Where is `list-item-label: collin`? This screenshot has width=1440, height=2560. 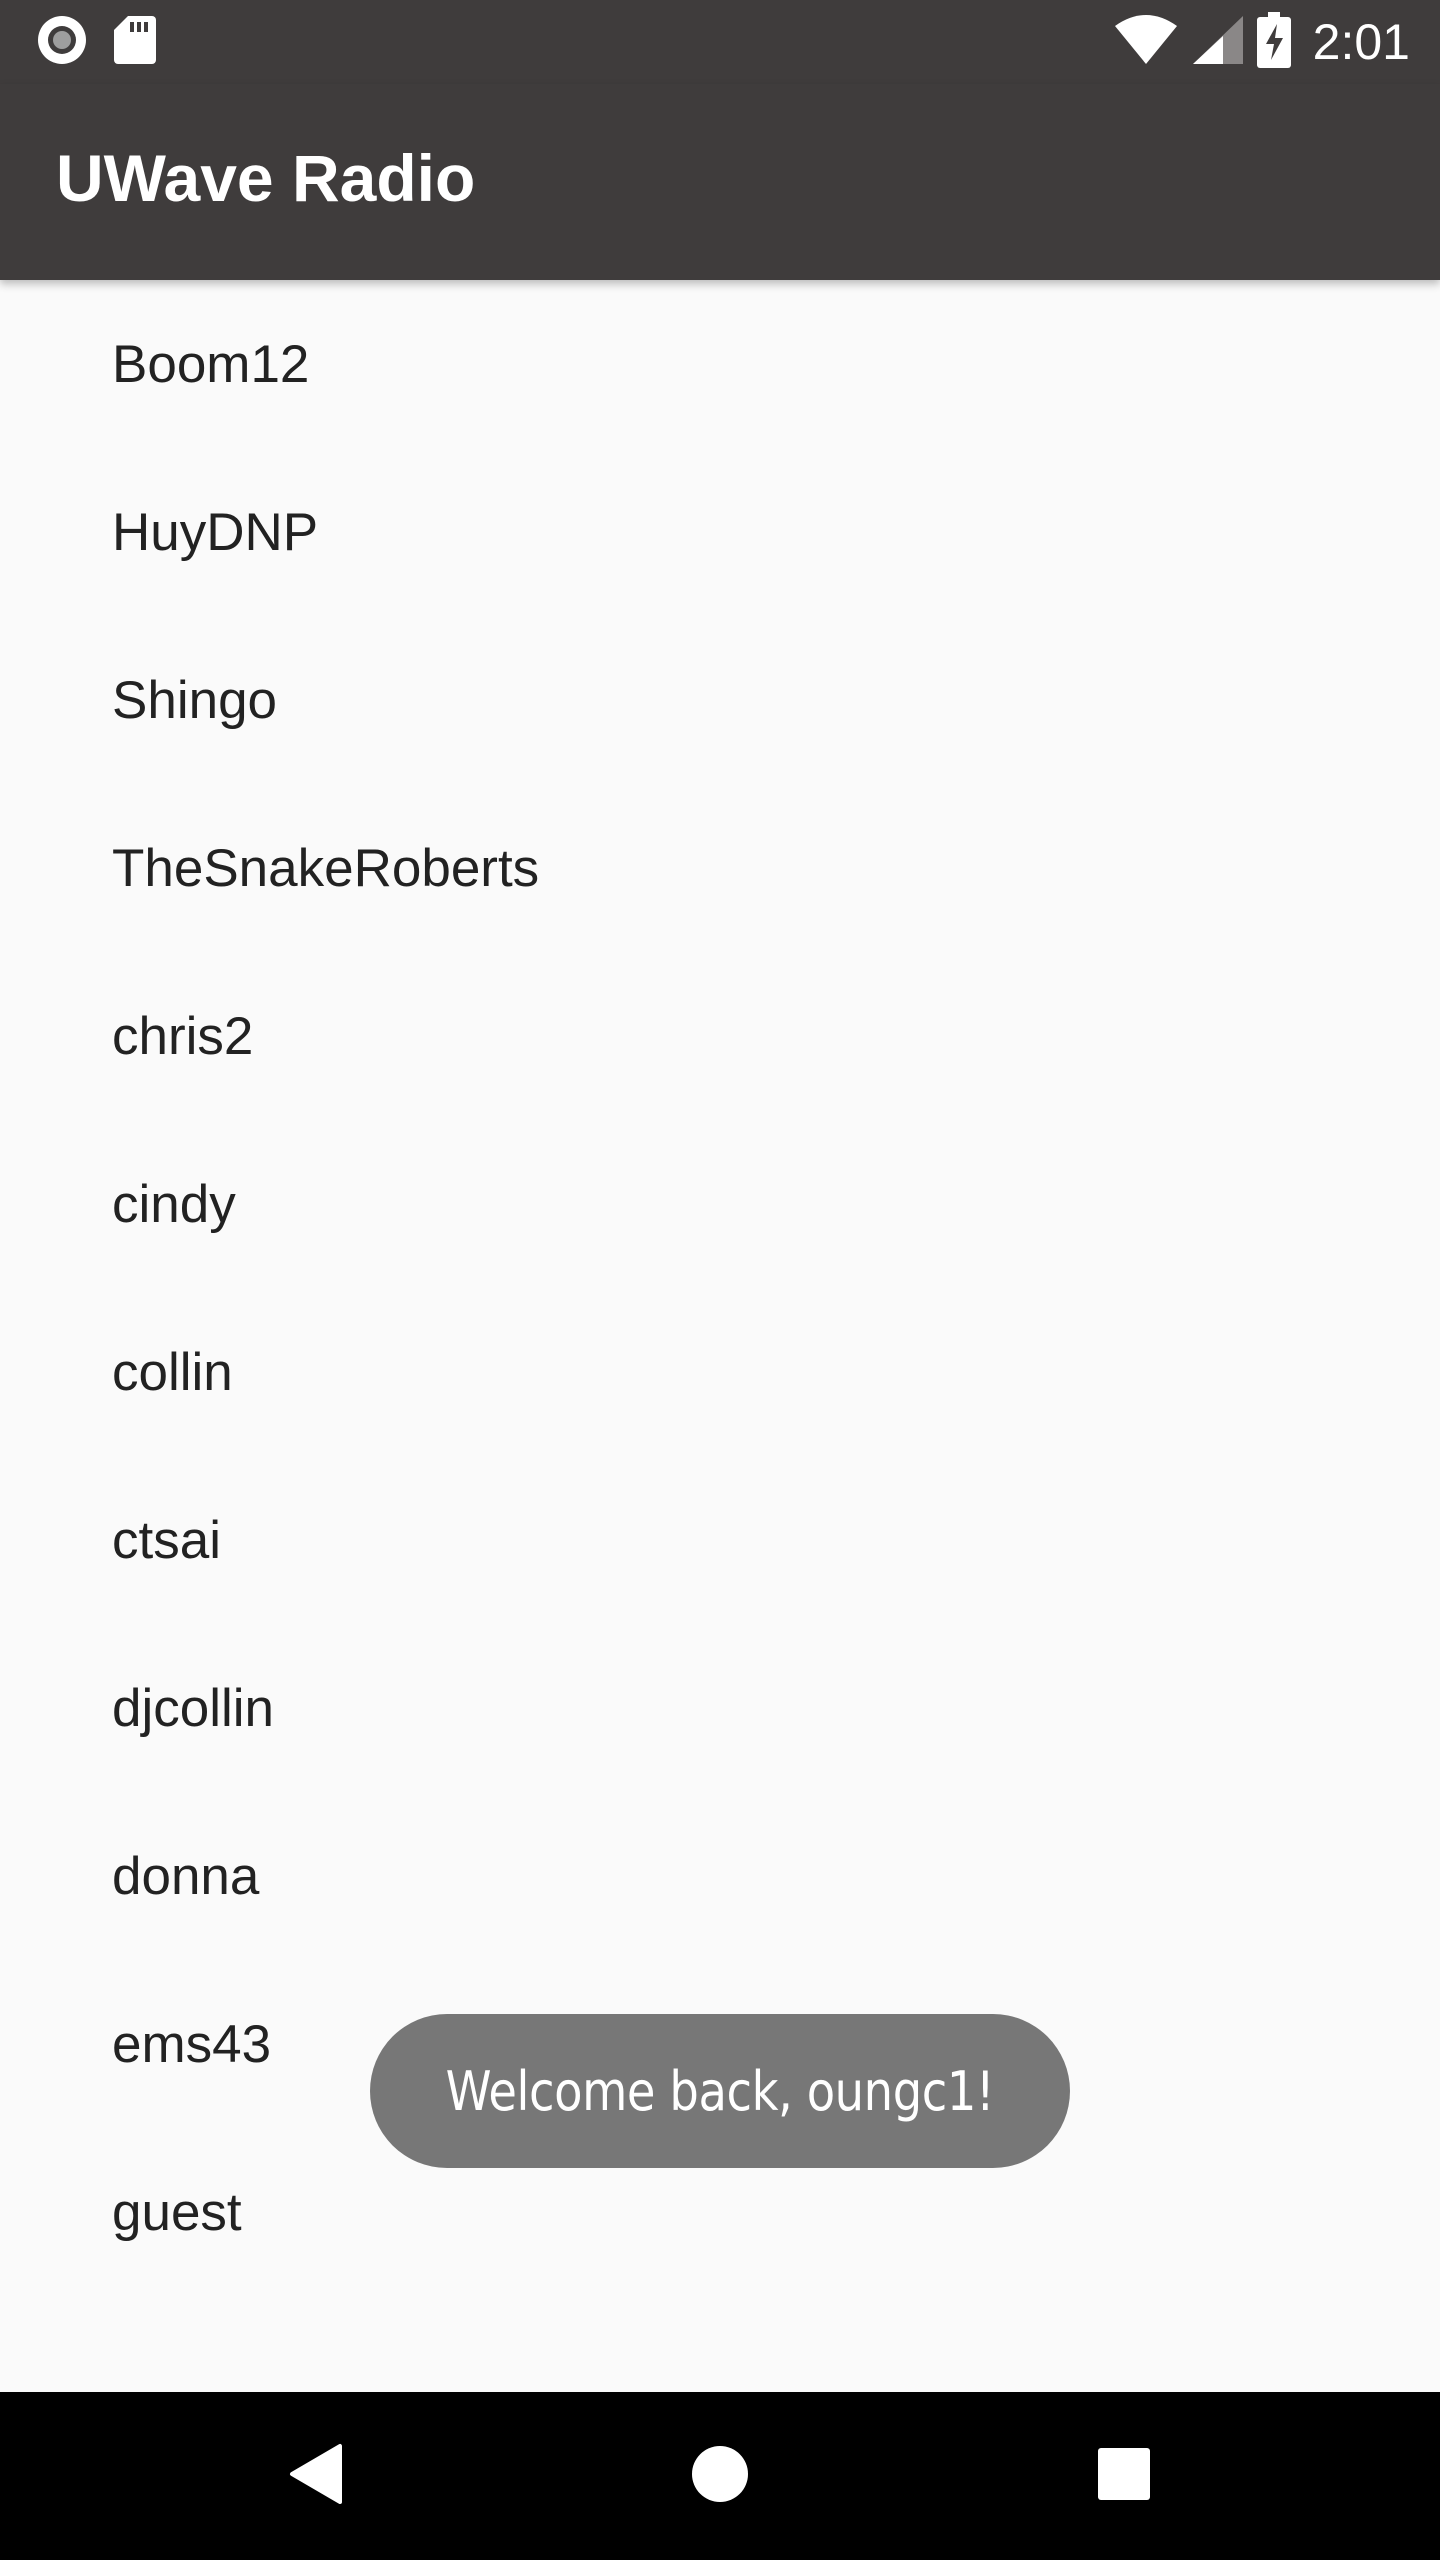
list-item-label: collin is located at coordinates (172, 1372).